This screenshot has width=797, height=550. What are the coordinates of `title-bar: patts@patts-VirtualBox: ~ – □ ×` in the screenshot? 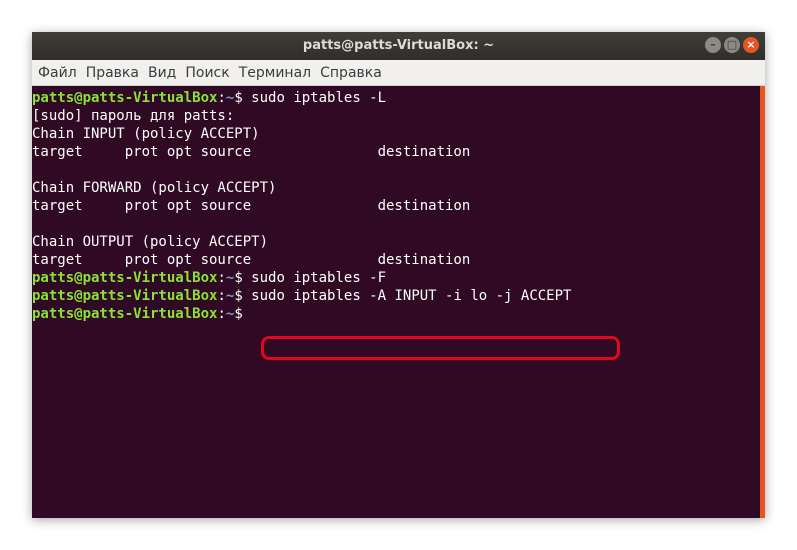 It's located at (398, 46).